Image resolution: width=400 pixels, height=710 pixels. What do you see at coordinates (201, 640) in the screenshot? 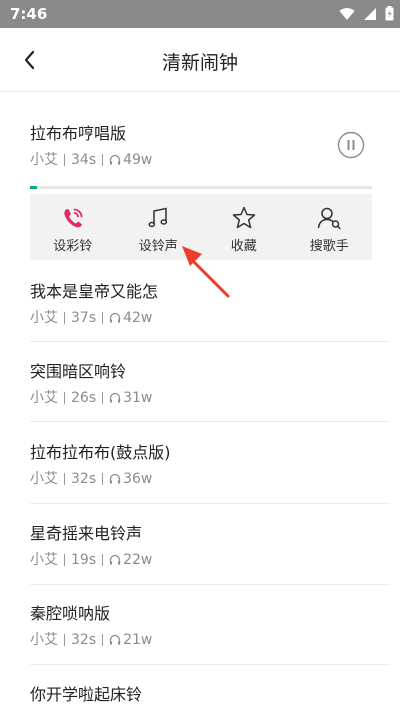
I see `song-meta: 小艾 32s 21w` at bounding box center [201, 640].